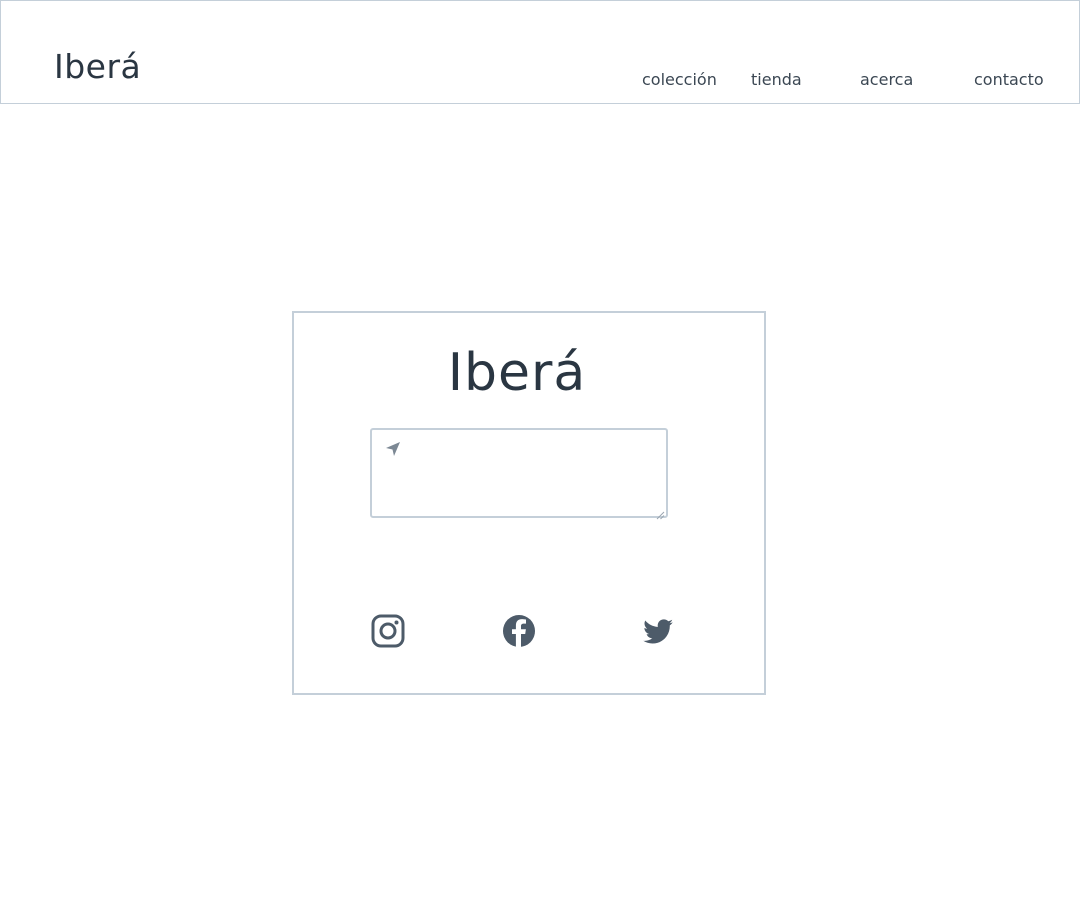 The width and height of the screenshot is (1080, 924). Describe the element at coordinates (679, 80) in the screenshot. I see `nav-link-coleccion: colección` at that location.